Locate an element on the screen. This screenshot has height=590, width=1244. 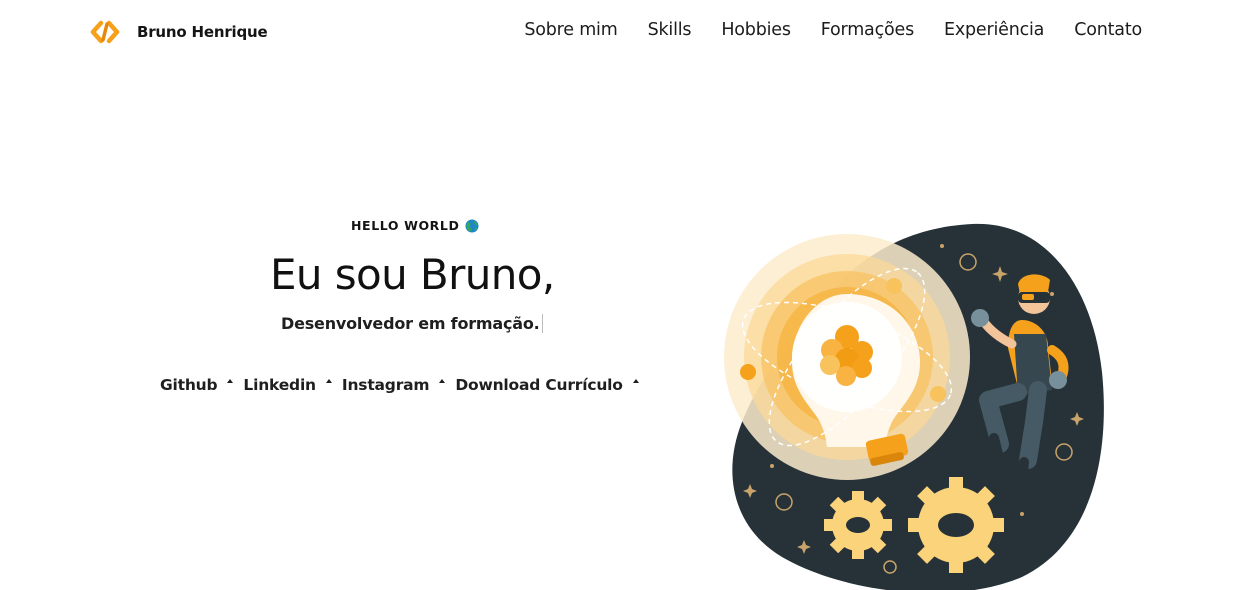
link-instagram: Instagram is located at coordinates (386, 385).